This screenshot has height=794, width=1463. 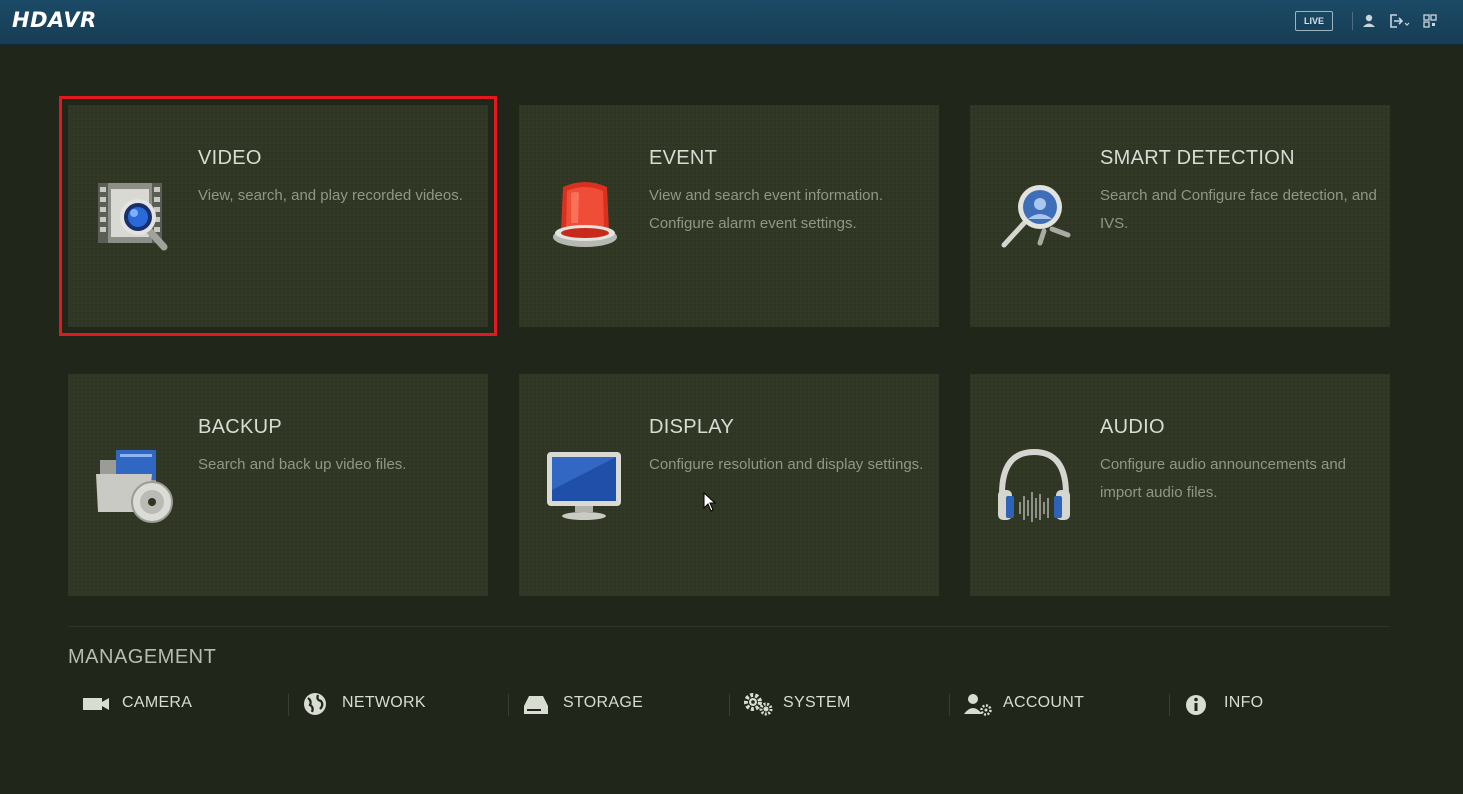 I want to click on management-item-network: NETWORK, so click(x=402, y=704).